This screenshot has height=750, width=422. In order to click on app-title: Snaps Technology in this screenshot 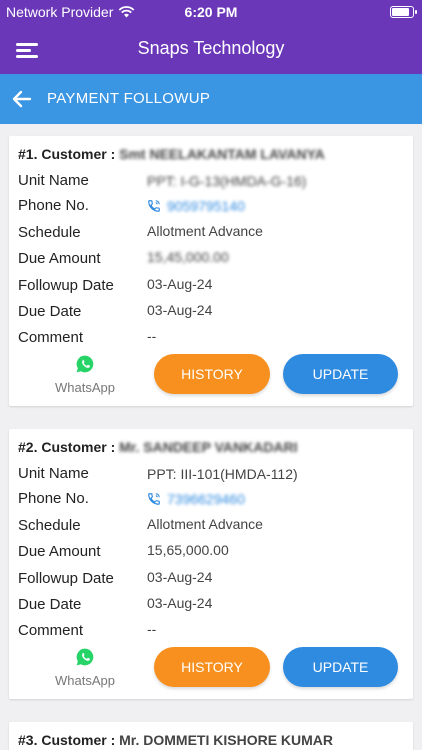, I will do `click(211, 48)`.